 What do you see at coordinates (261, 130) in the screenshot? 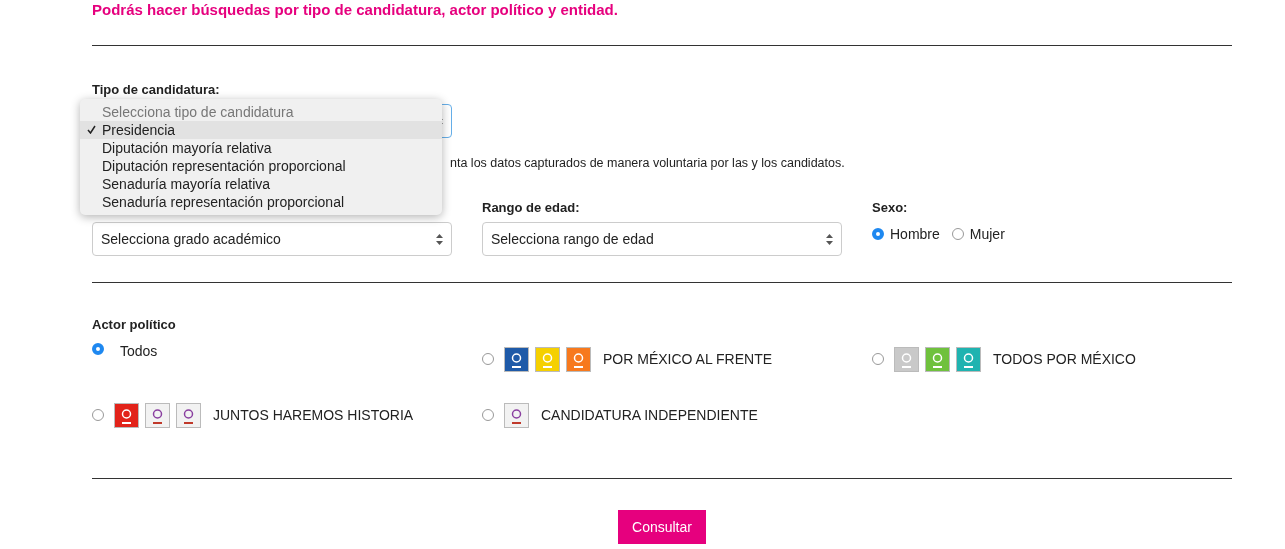
I see `menu-item: Presidencia` at bounding box center [261, 130].